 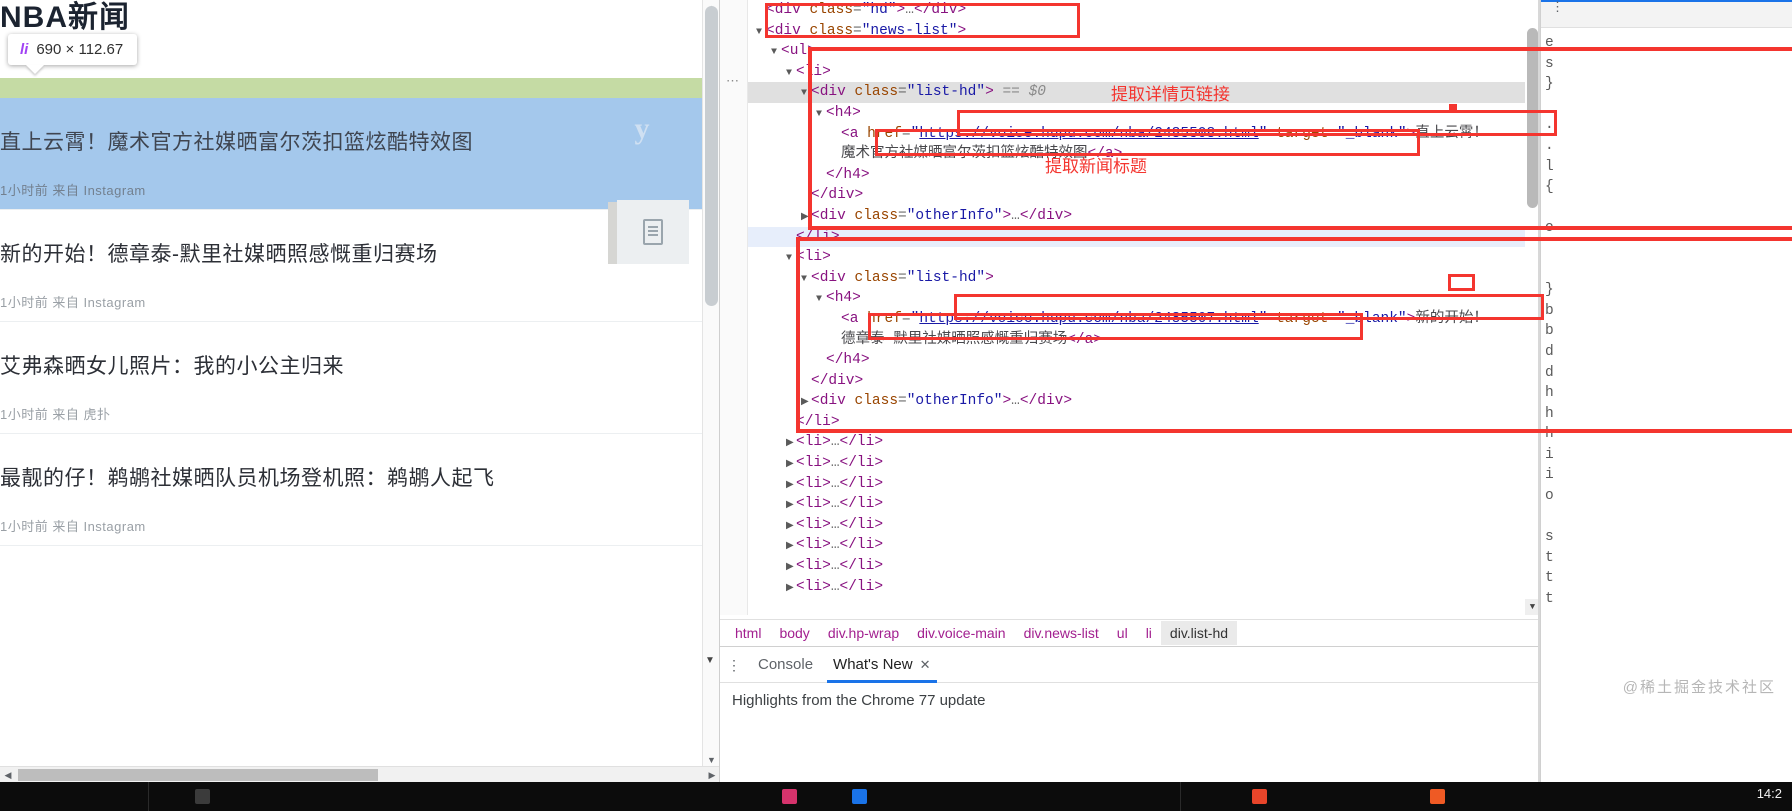 What do you see at coordinates (1557, 7) in the screenshot?
I see `styles-more-icon: ⋮` at bounding box center [1557, 7].